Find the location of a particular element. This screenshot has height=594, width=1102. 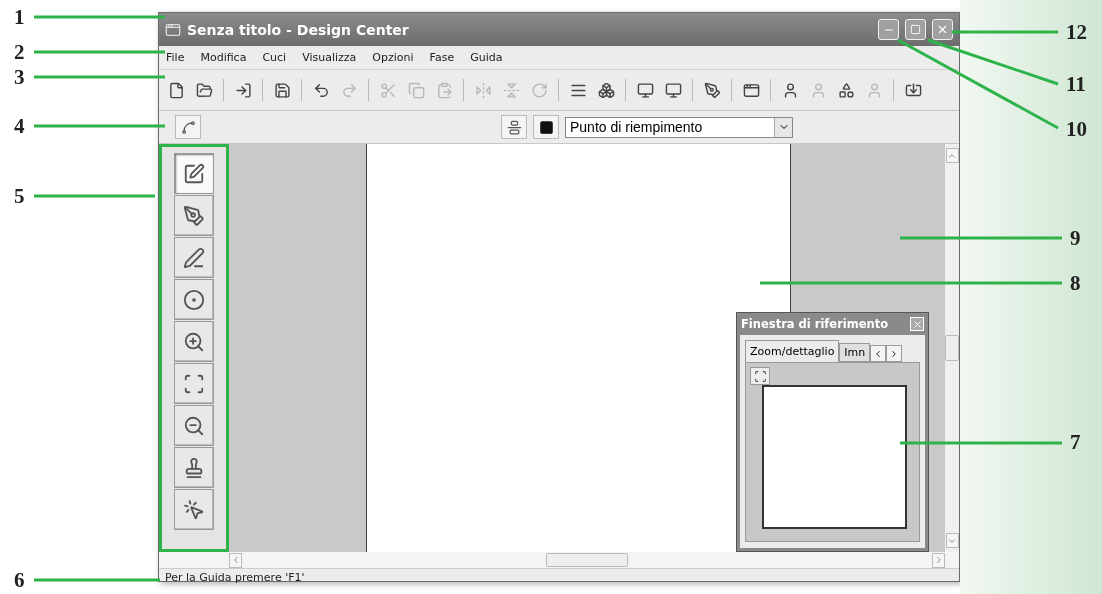

curve-button is located at coordinates (188, 127).